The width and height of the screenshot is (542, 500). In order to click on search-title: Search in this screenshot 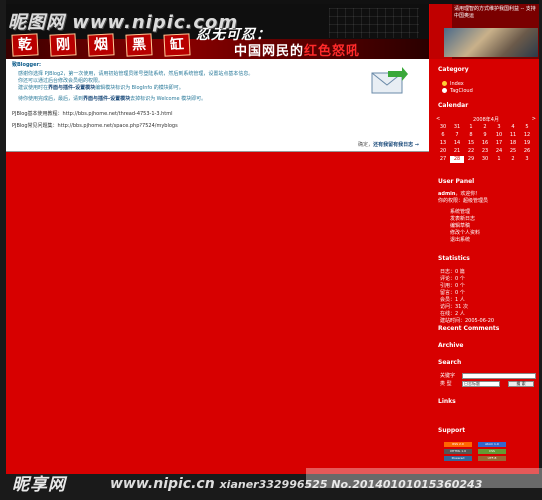, I will do `click(450, 362)`.